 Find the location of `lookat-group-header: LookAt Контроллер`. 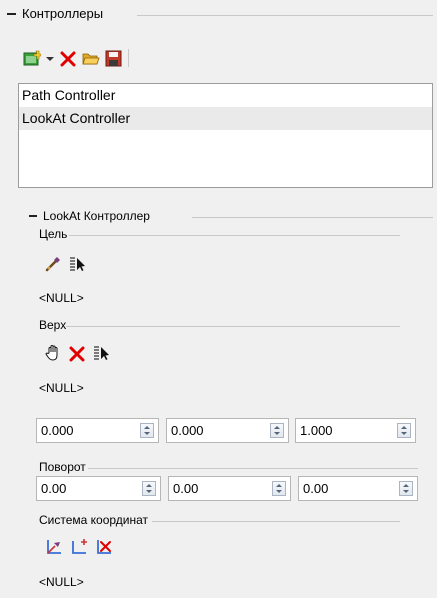

lookat-group-header: LookAt Контроллер is located at coordinates (89, 216).